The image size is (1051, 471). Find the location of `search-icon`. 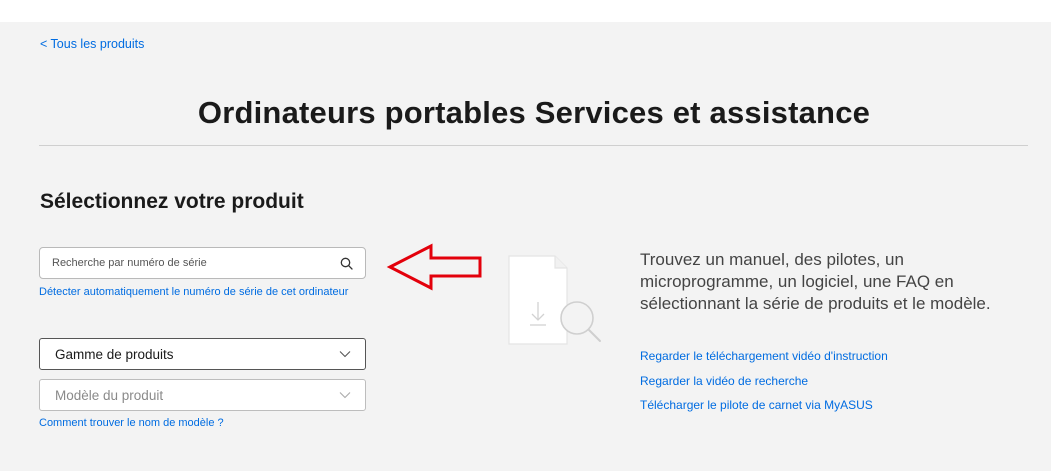

search-icon is located at coordinates (346, 263).